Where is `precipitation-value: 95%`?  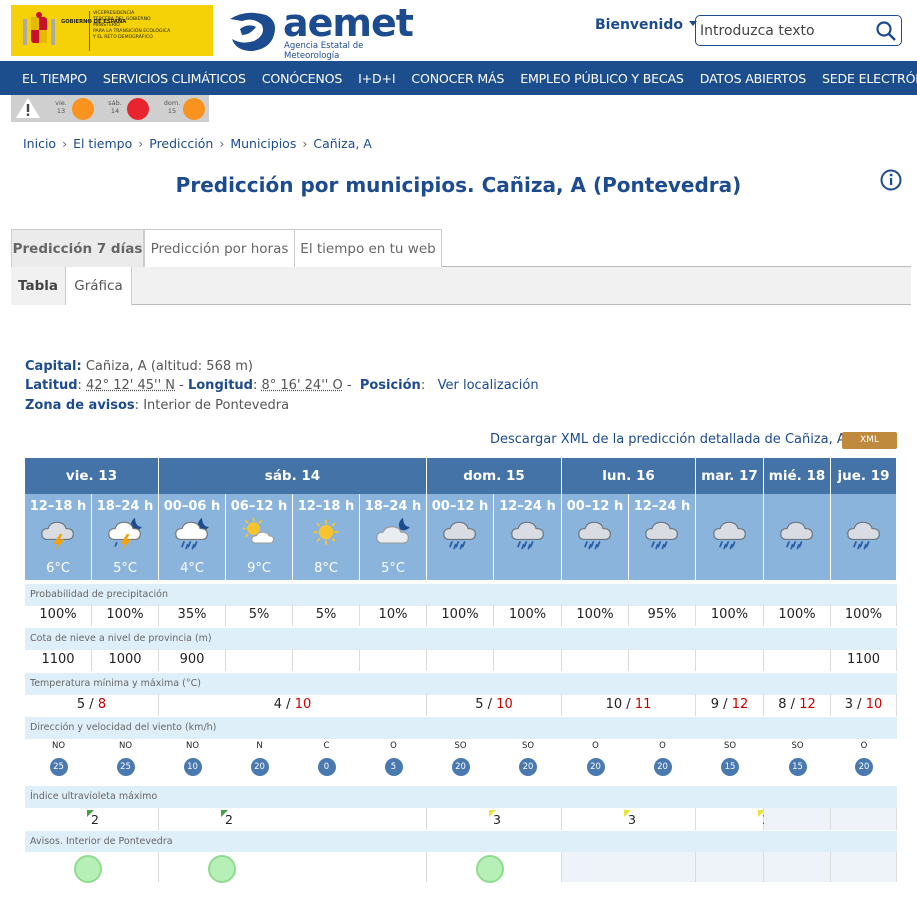
precipitation-value: 95% is located at coordinates (662, 615).